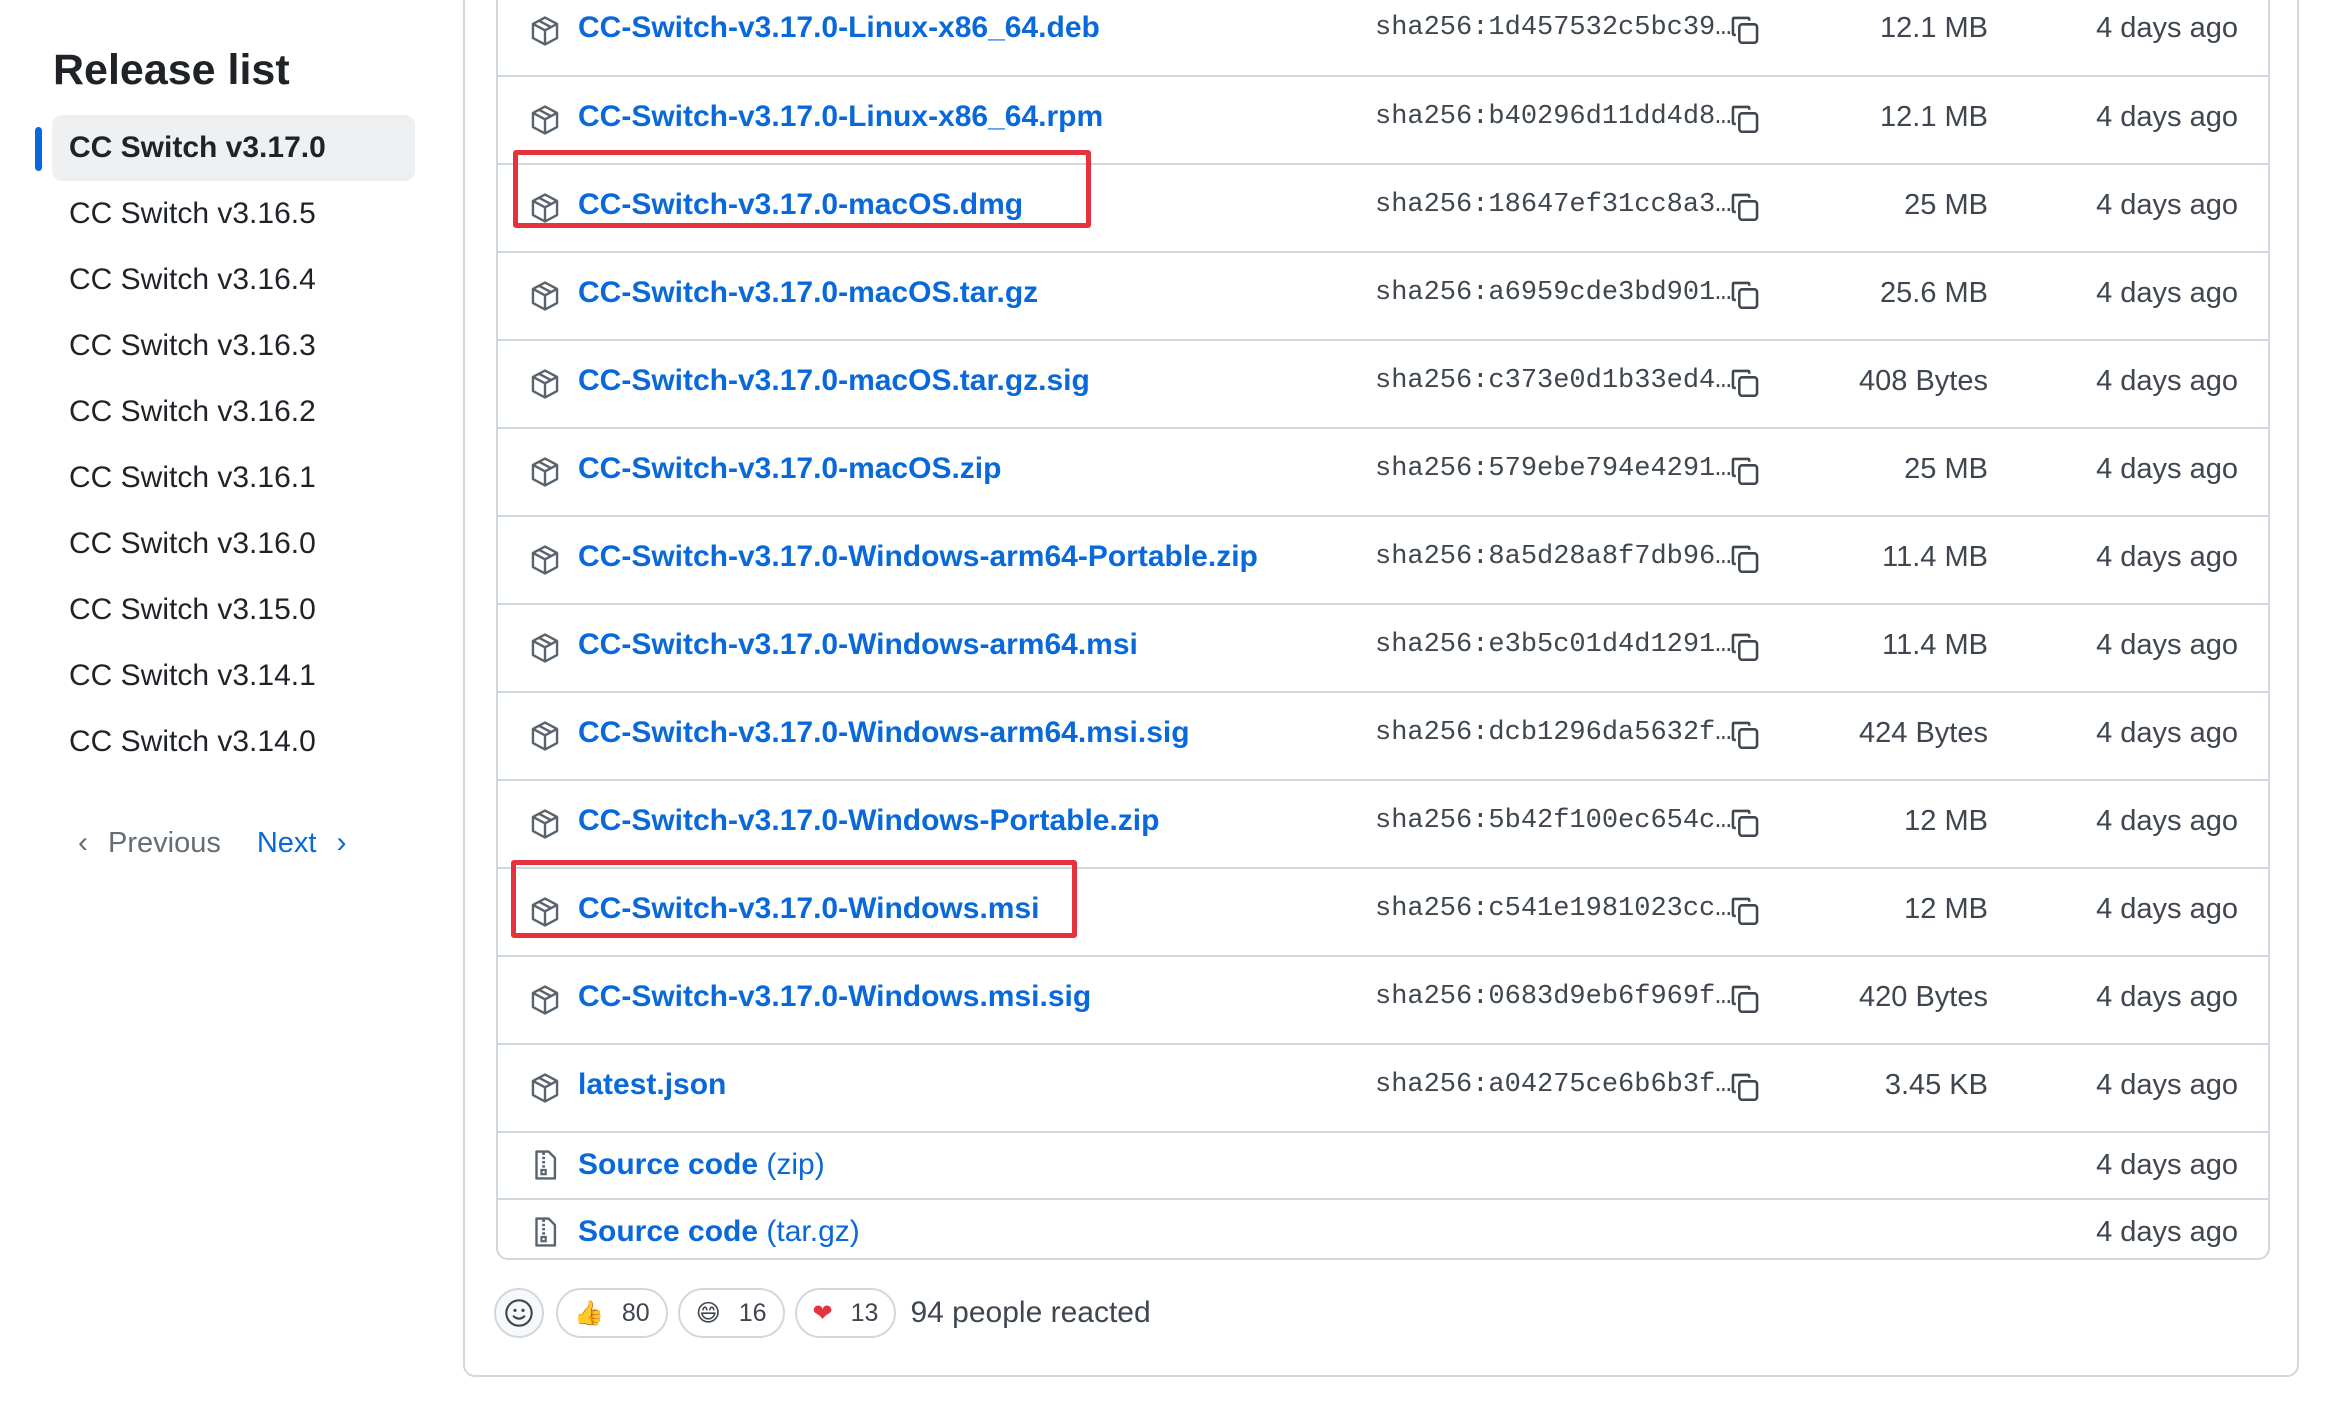 The width and height of the screenshot is (2350, 1418). Describe the element at coordinates (802, 189) in the screenshot. I see `highlight-box-macos-dmg` at that location.